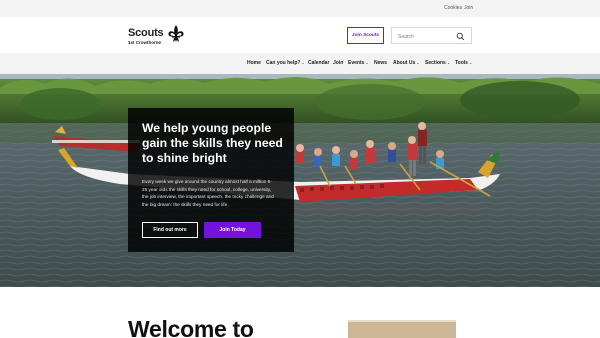 The height and width of the screenshot is (338, 600). I want to click on nav-item-news: News, so click(380, 63).